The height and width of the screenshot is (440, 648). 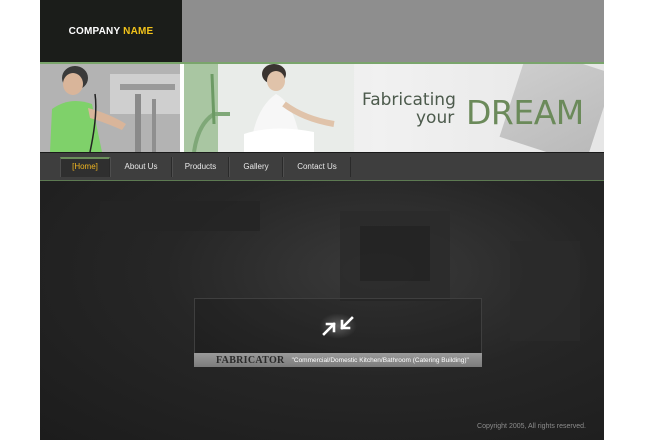 What do you see at coordinates (110, 108) in the screenshot?
I see `worker-photo` at bounding box center [110, 108].